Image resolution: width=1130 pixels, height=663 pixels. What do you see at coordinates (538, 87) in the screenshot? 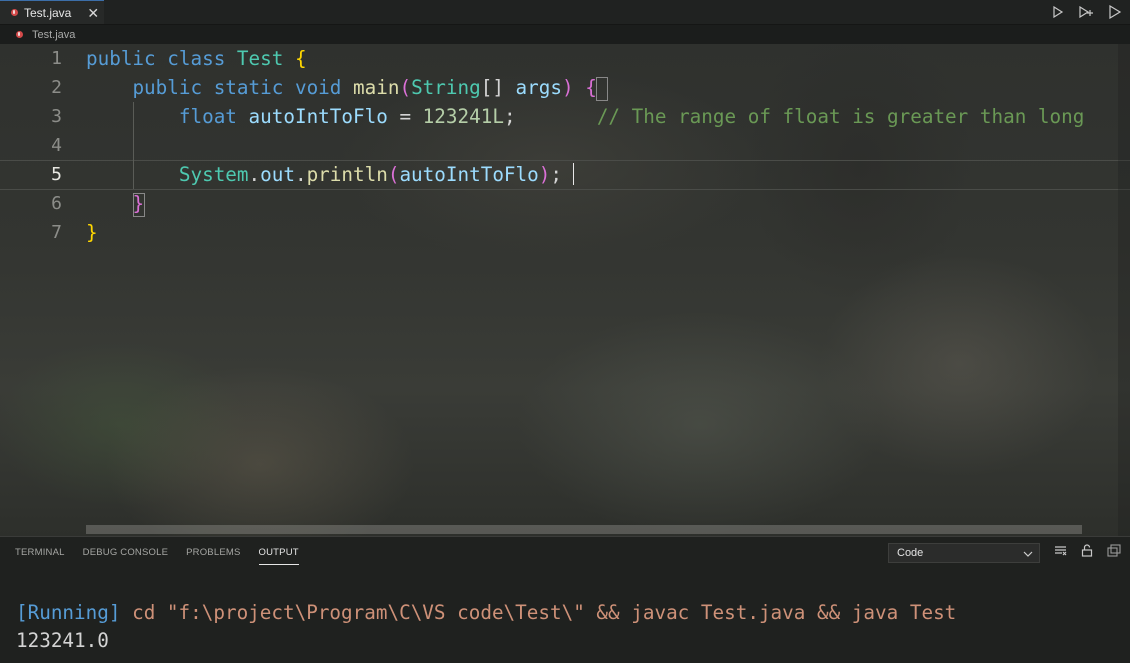
I see `token-variable: args` at bounding box center [538, 87].